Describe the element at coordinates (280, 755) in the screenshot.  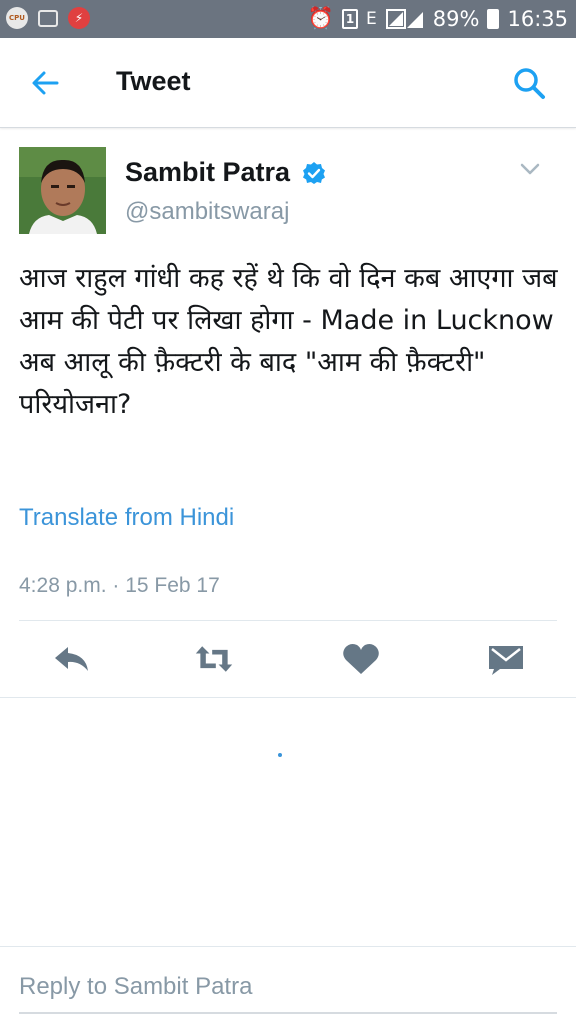
I see `loading-spinner-icon` at that location.